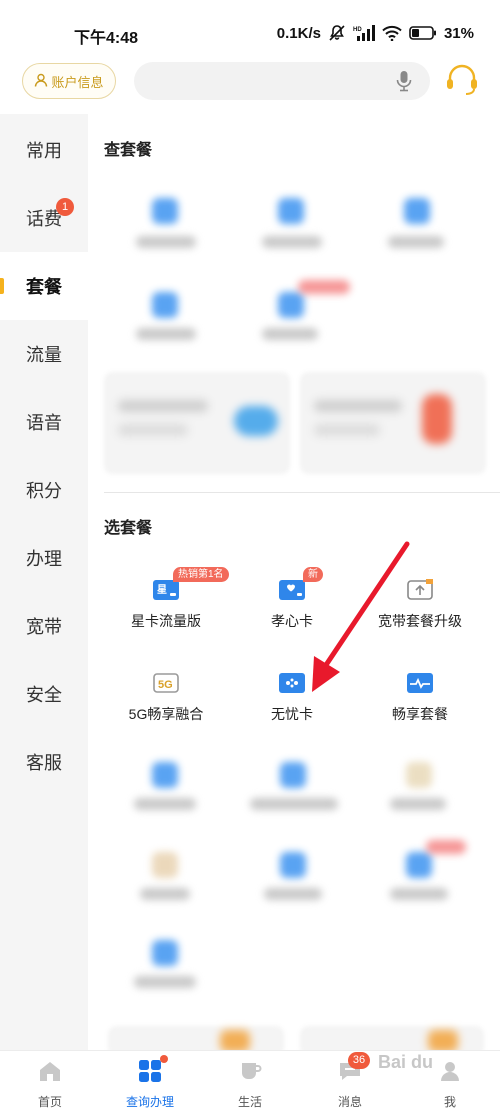  I want to click on nav-label: 首页, so click(49, 1102).